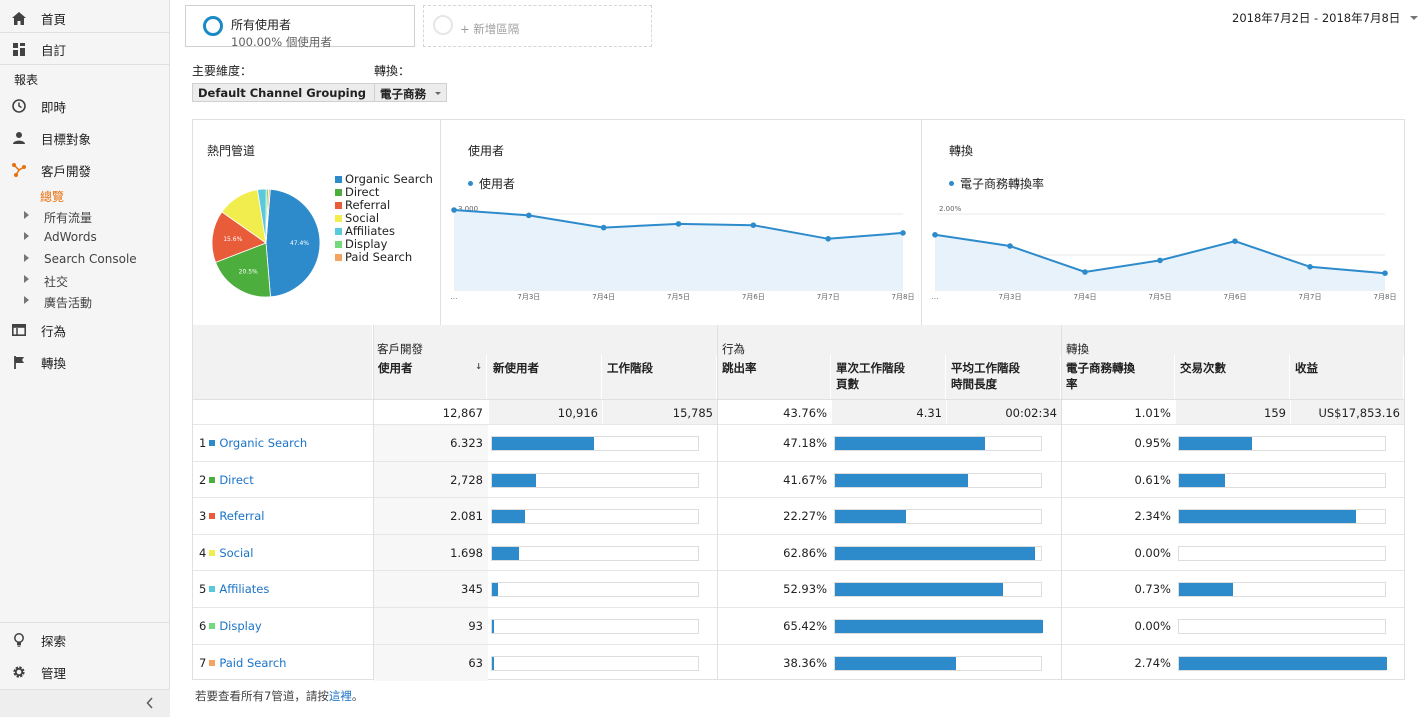 This screenshot has width=1420, height=717. What do you see at coordinates (203, 626) in the screenshot?
I see `row-rank: 6` at bounding box center [203, 626].